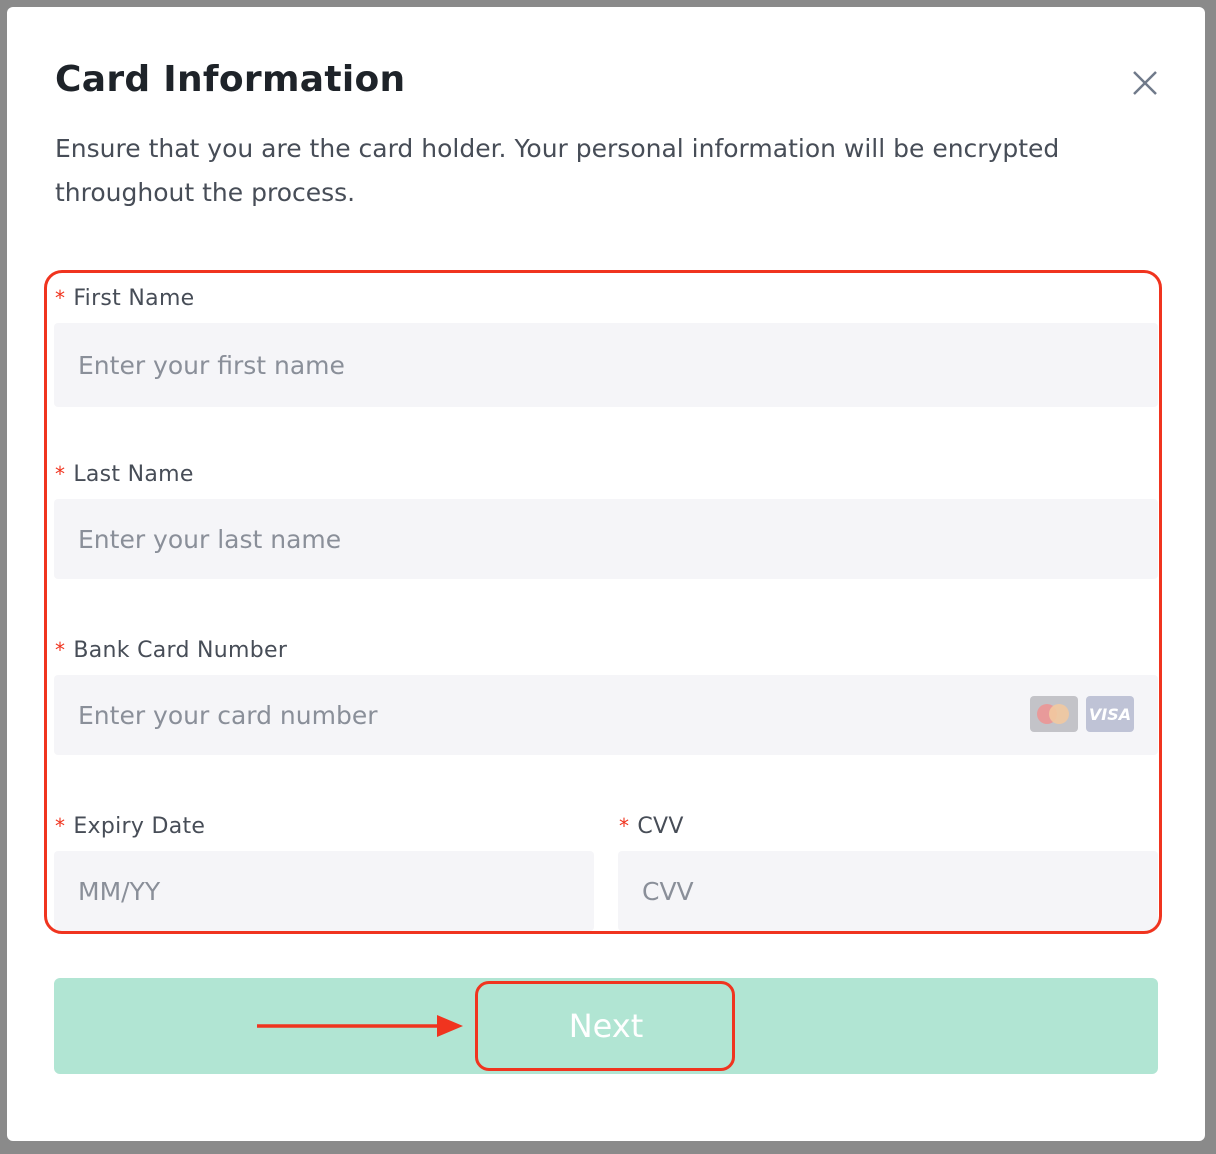 This screenshot has width=1216, height=1154. I want to click on card-number-label: * Bank Card Number, so click(171, 650).